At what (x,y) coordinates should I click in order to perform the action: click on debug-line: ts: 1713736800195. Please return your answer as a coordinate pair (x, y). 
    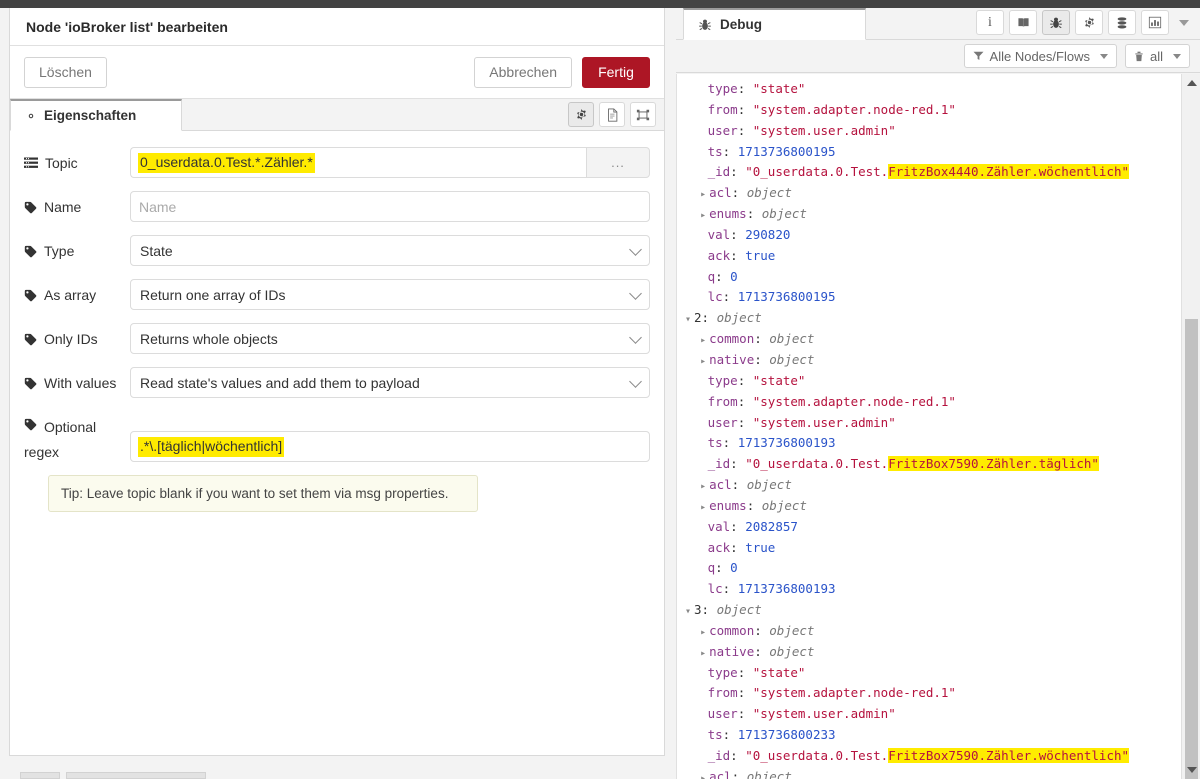
    Looking at the image, I should click on (933, 152).